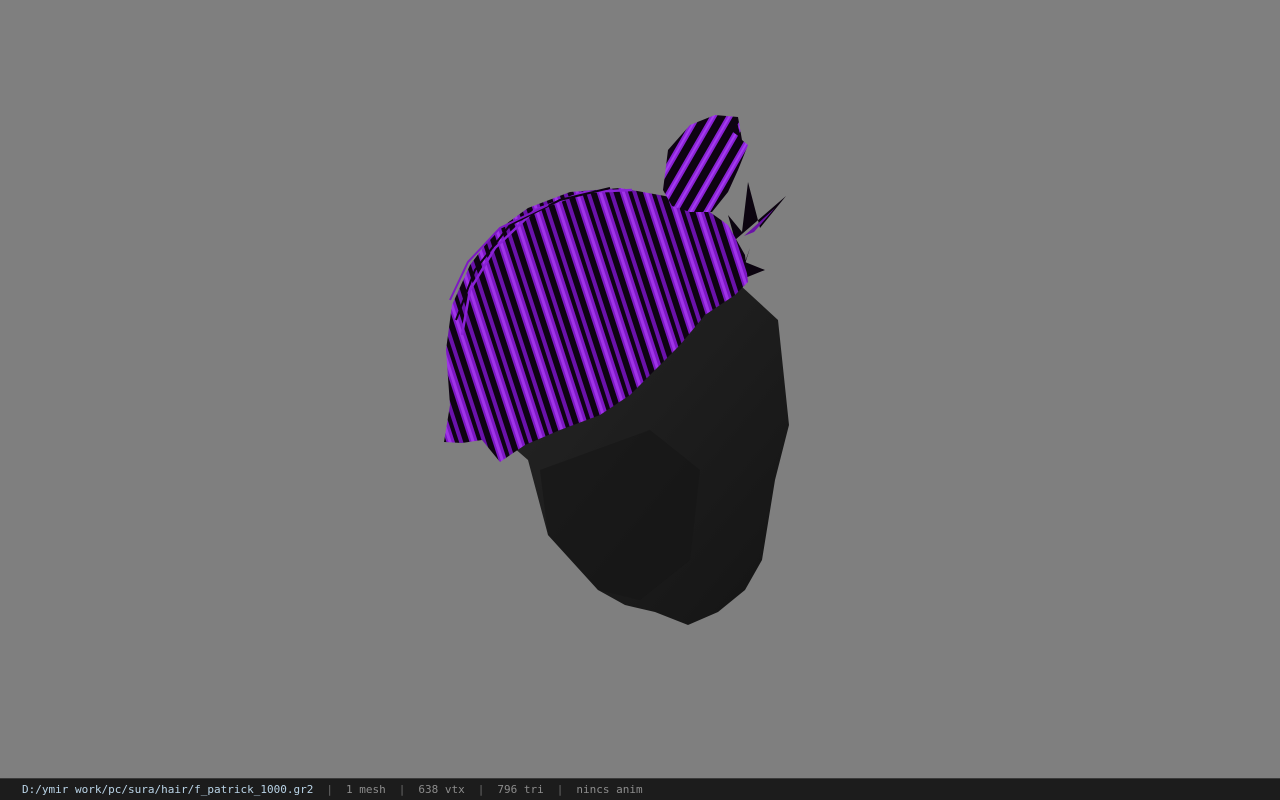  What do you see at coordinates (366, 789) in the screenshot?
I see `status-mesh-count: 1 mesh` at bounding box center [366, 789].